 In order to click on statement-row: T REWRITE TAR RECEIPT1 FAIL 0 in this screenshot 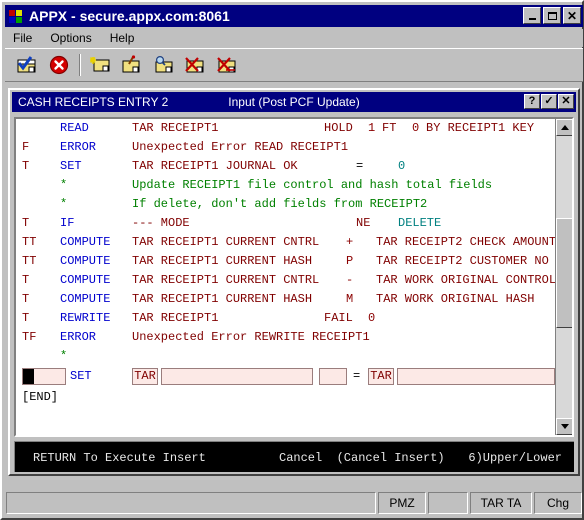, I will do `click(286, 318)`.